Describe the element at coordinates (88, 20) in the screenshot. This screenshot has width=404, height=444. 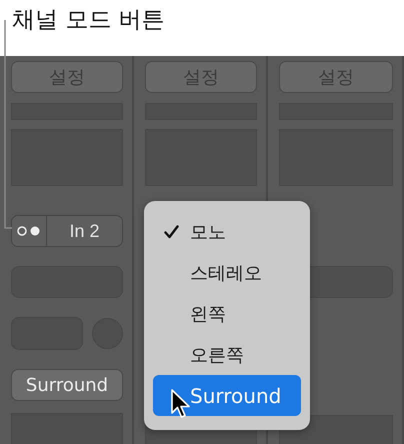
I see `callout-label: 채널 모드 버튼` at that location.